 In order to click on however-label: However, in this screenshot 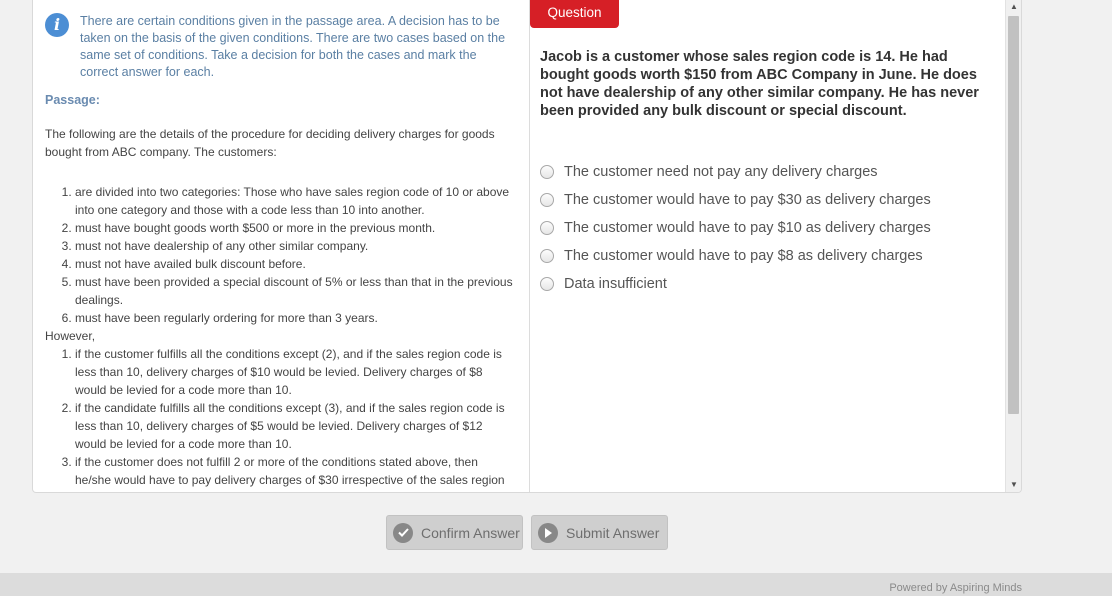, I will do `click(70, 336)`.